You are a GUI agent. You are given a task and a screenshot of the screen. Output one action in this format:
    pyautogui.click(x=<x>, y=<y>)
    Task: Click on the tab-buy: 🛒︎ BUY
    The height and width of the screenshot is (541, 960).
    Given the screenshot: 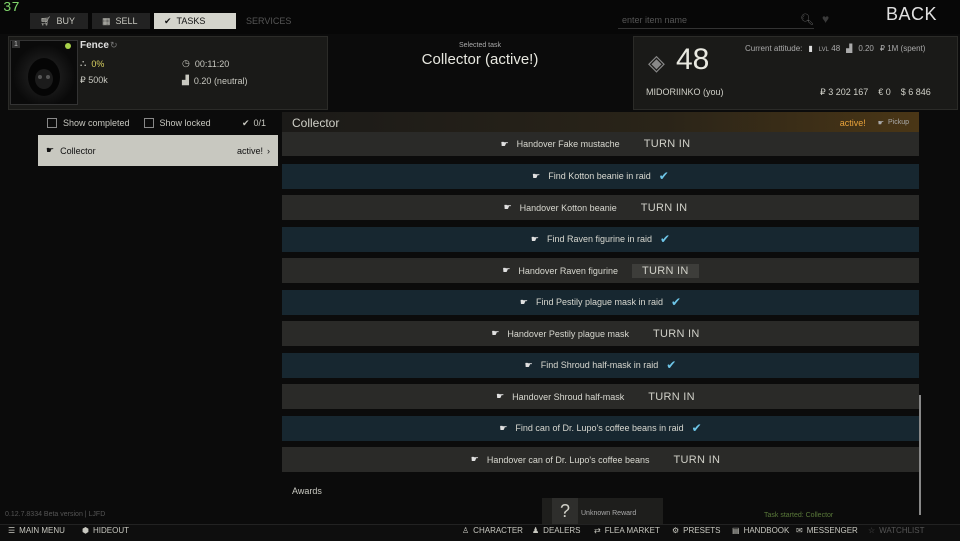 What is the action you would take?
    pyautogui.click(x=59, y=21)
    